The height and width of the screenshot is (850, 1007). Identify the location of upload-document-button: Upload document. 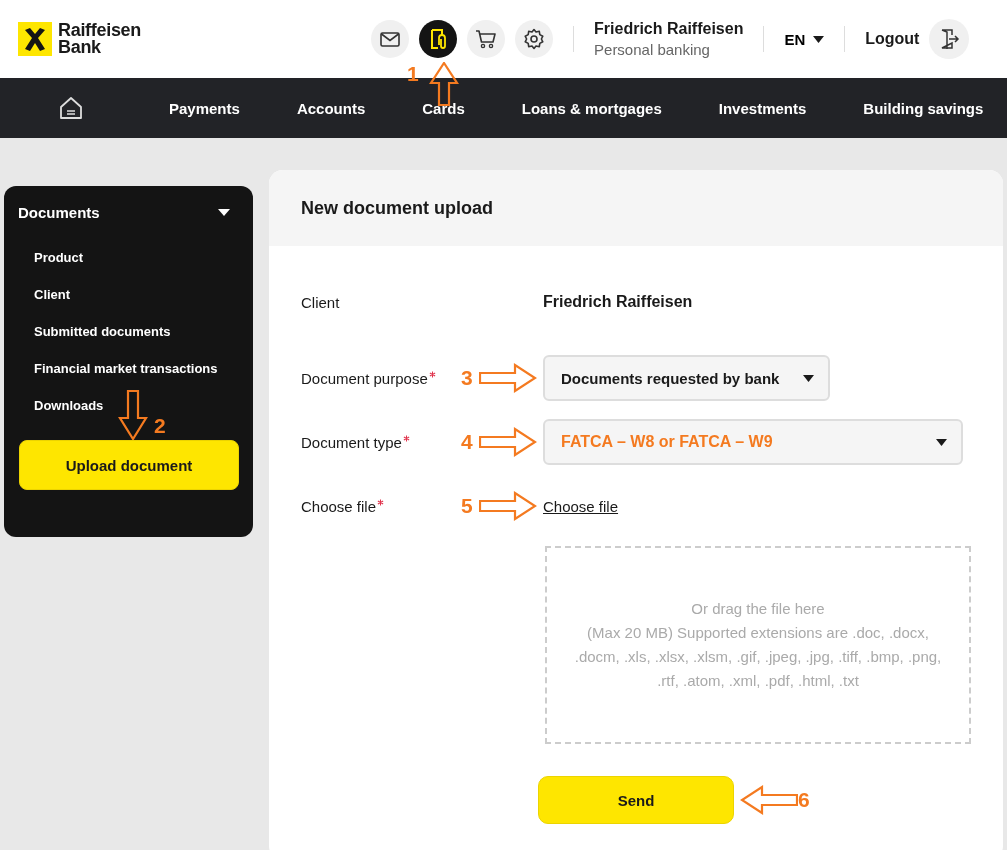
(129, 465).